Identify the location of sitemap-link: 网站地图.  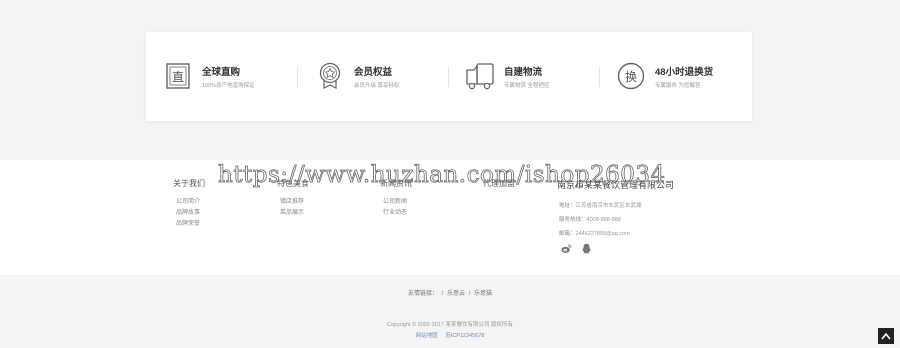
(427, 336).